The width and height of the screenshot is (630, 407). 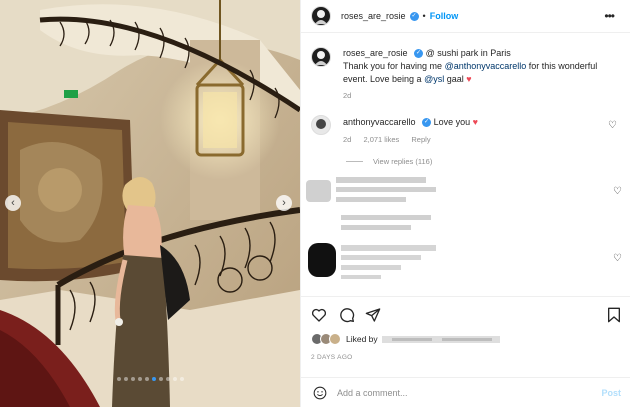 What do you see at coordinates (486, 66) in the screenshot?
I see `mention-anthonyvaccarello: @anthonyvaccarello` at bounding box center [486, 66].